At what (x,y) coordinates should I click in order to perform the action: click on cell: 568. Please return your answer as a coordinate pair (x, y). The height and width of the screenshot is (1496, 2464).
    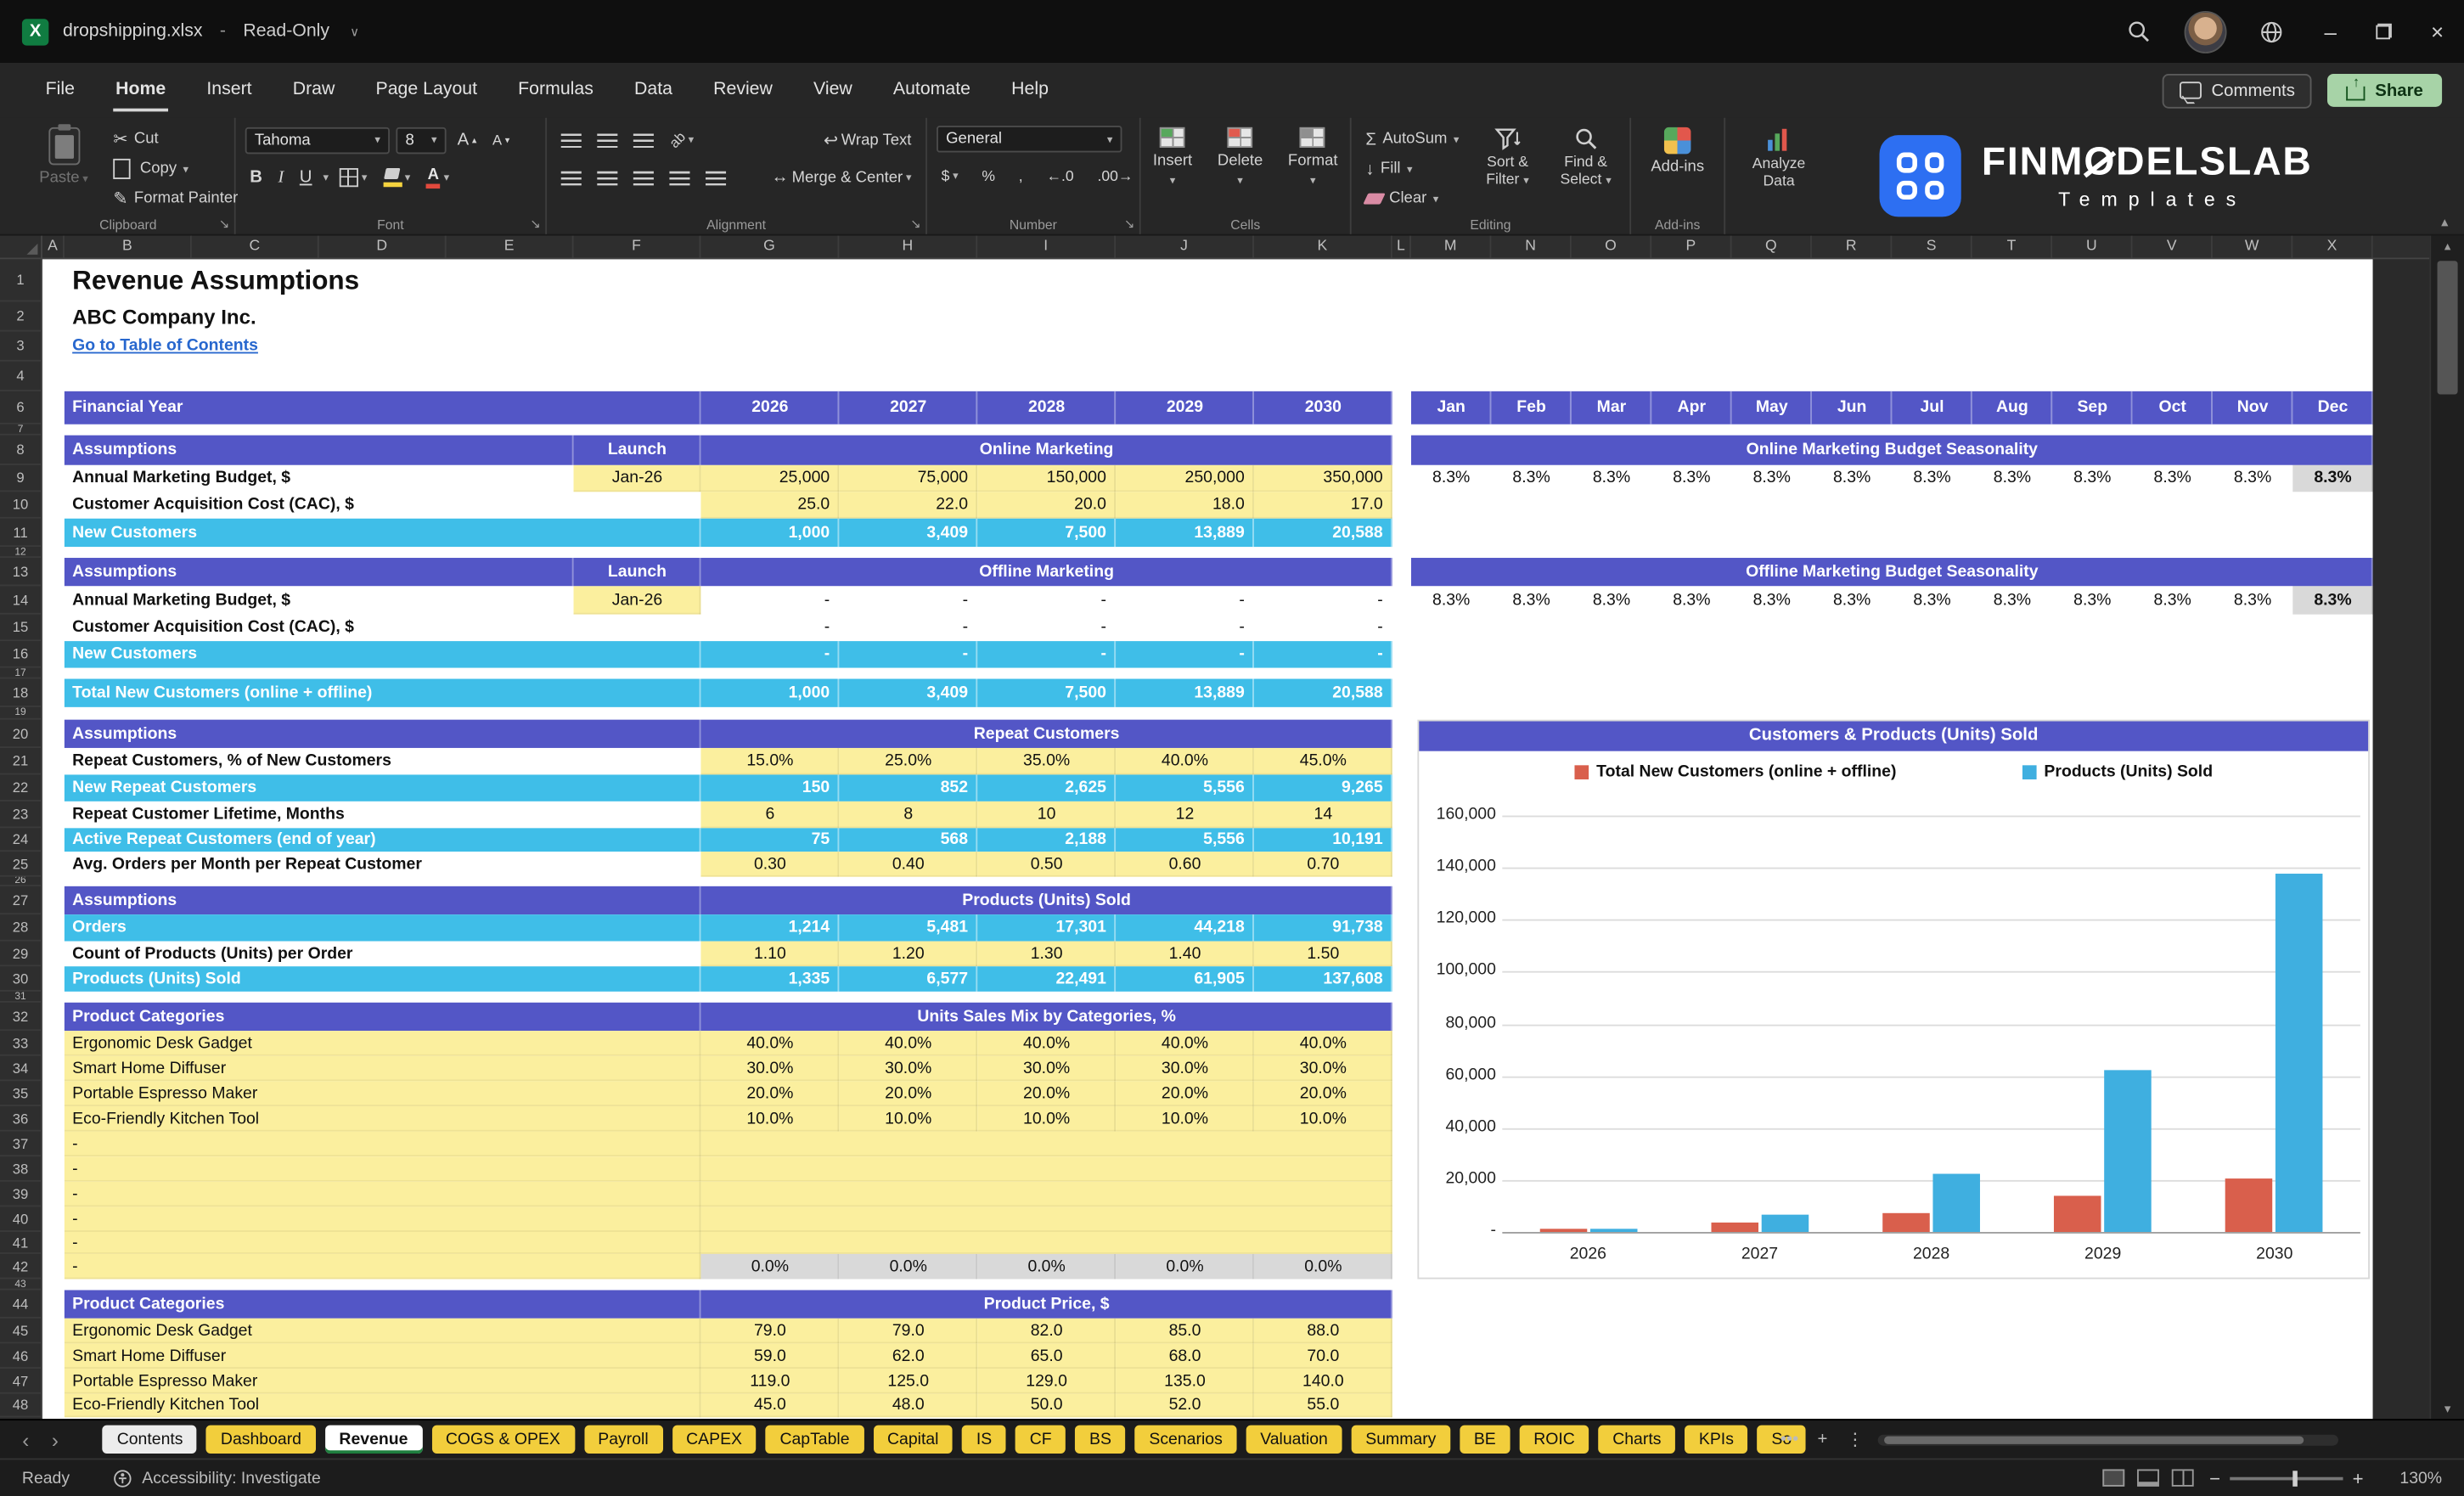
    Looking at the image, I should click on (908, 840).